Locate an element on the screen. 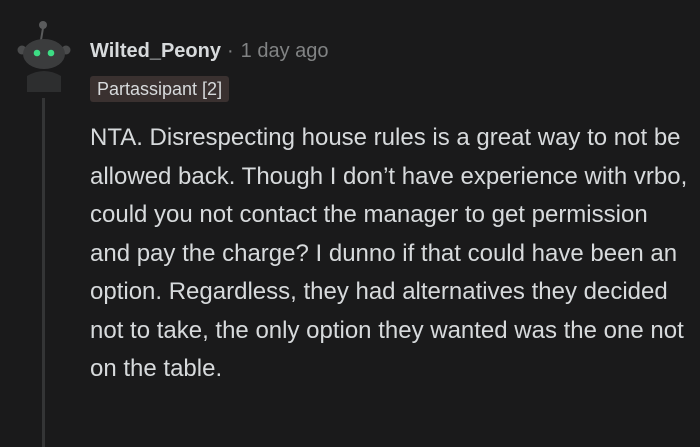 This screenshot has width=700, height=447. comment-meta: Wilted_Peony · 1 day ago is located at coordinates (209, 51).